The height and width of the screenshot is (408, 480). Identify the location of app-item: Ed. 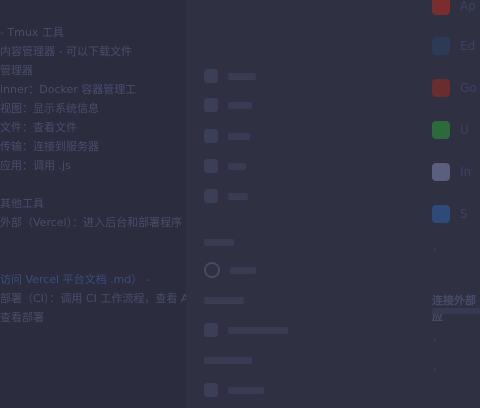
(453, 46).